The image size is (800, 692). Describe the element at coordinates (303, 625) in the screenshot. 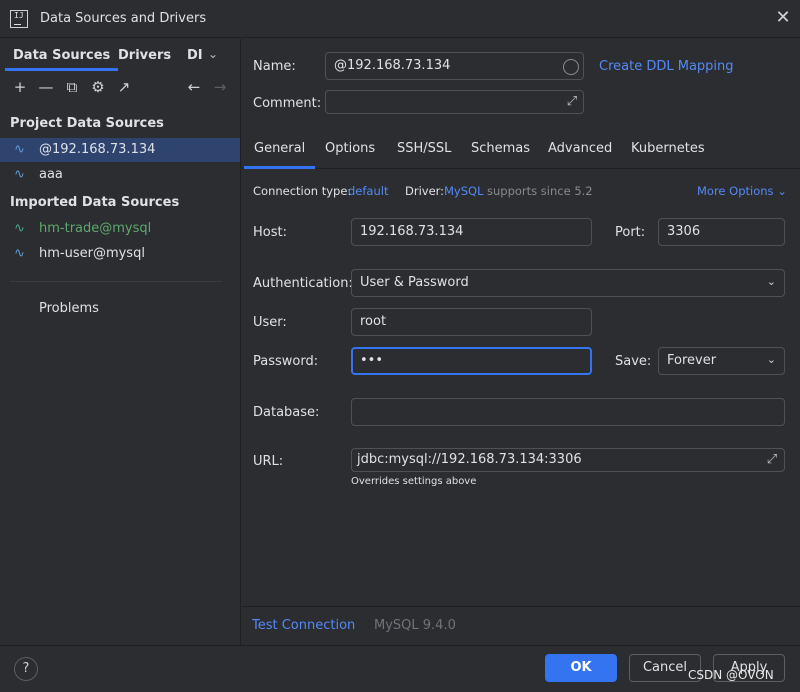

I see `test-connection-link: Test Connection` at that location.